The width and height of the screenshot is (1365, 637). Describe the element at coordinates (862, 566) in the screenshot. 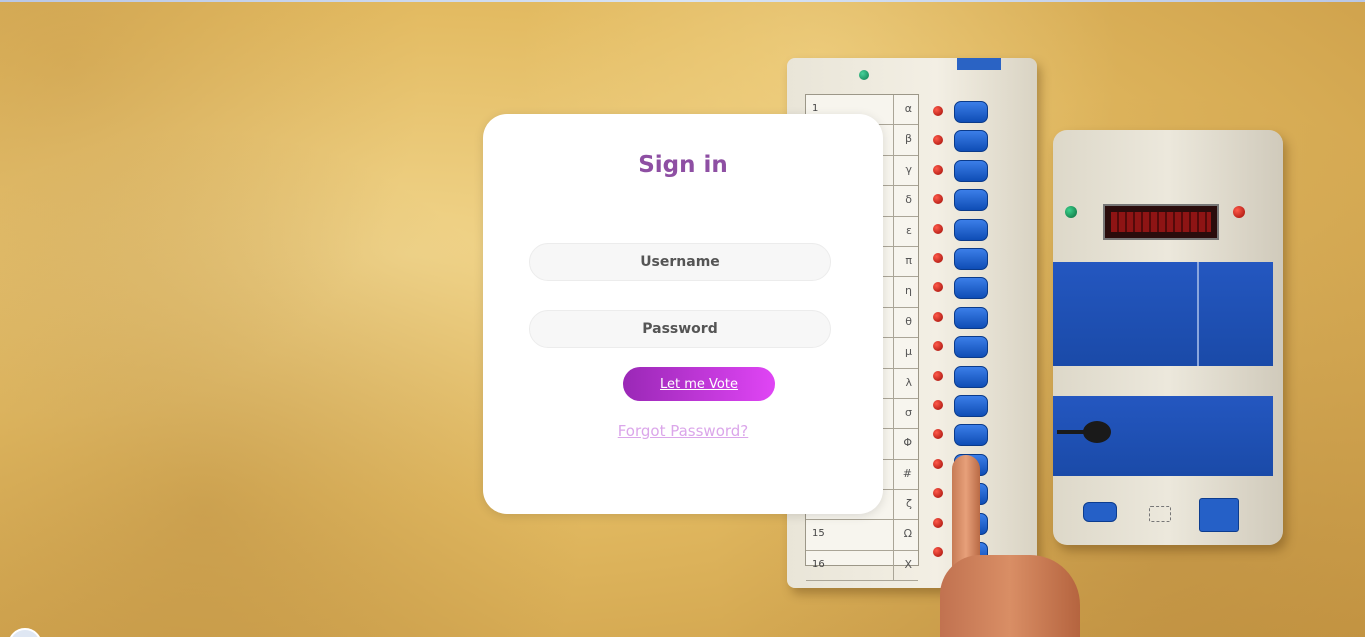

I see `ballot-row: X 16` at that location.